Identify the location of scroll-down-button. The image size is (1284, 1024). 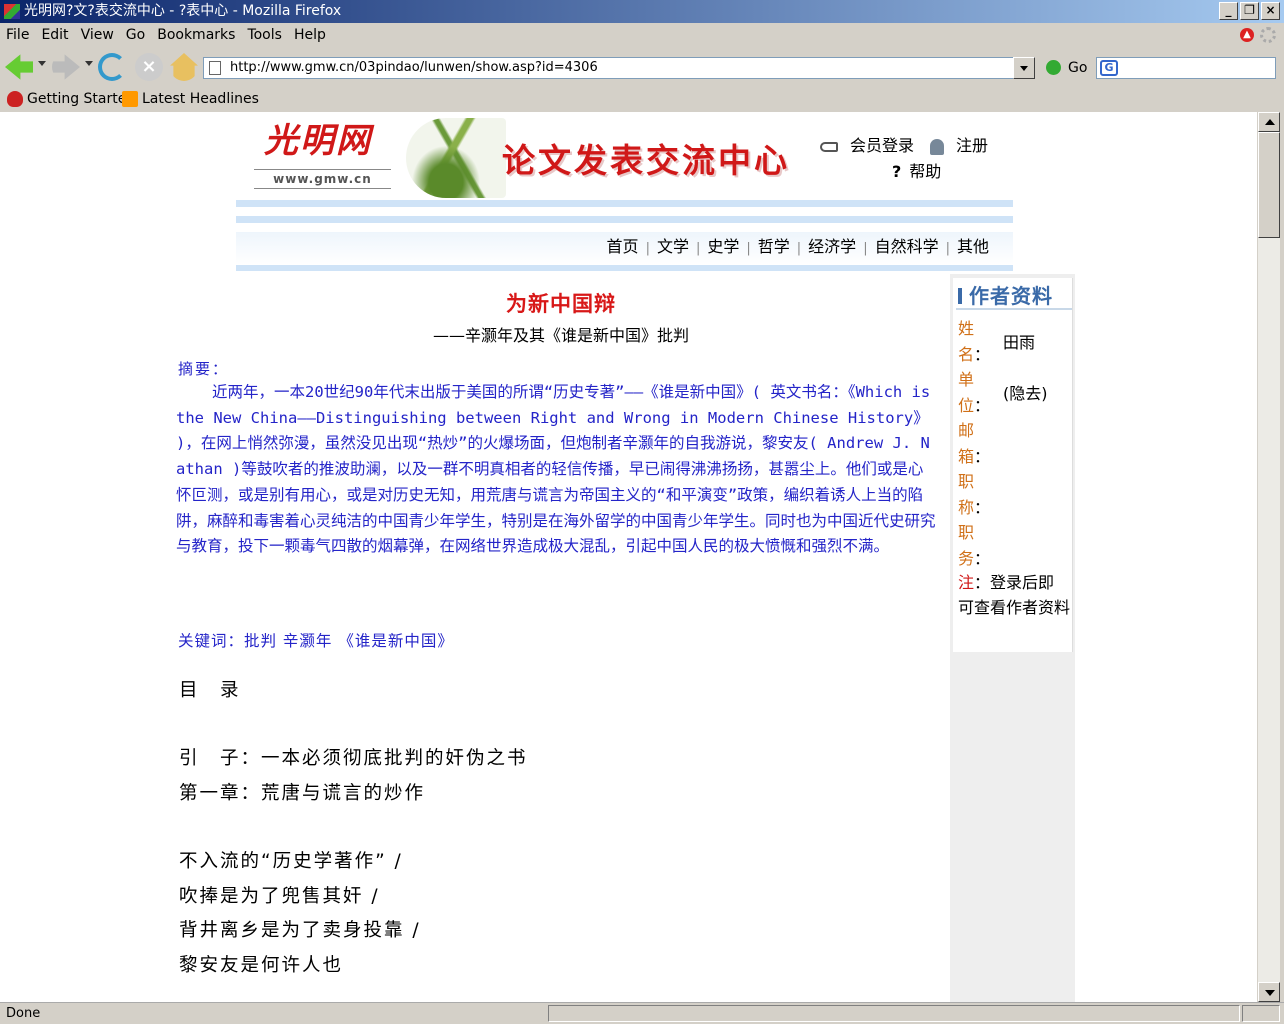
(1269, 992).